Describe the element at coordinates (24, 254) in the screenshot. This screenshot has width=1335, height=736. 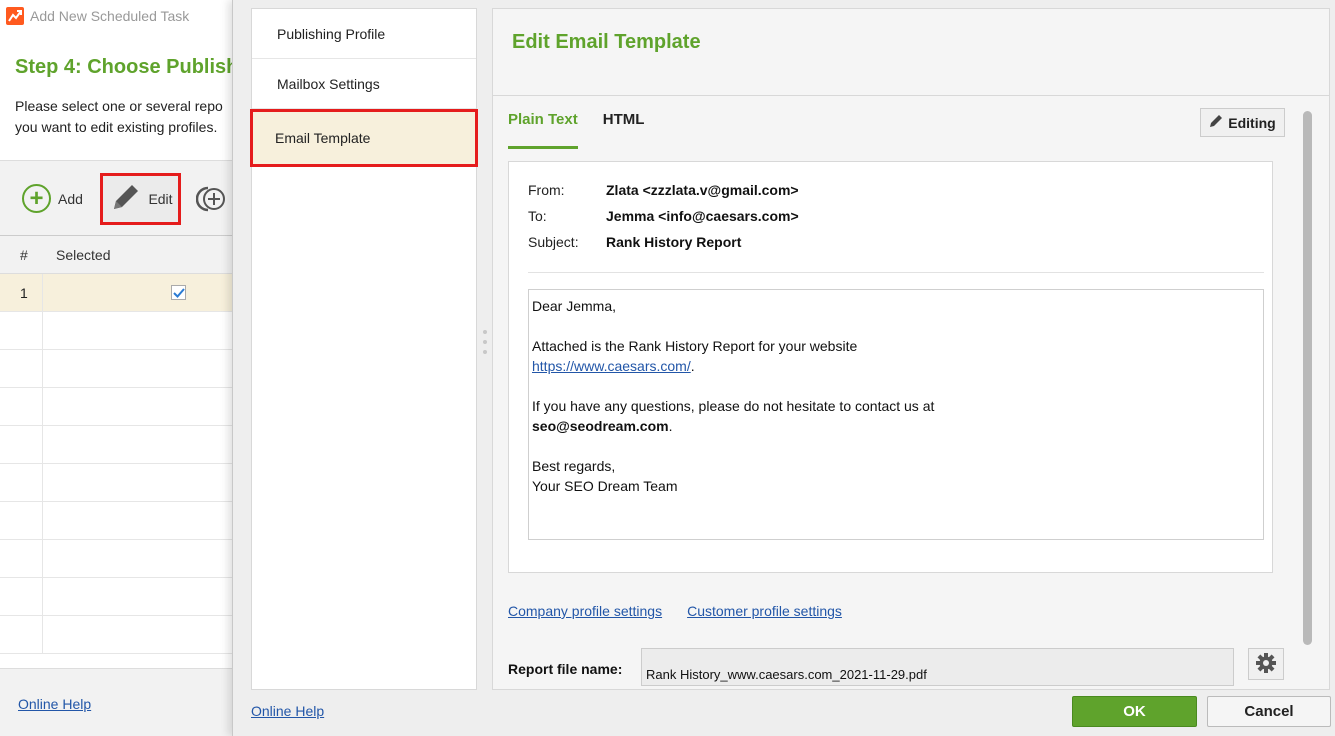
I see `column-header-num: #` at that location.